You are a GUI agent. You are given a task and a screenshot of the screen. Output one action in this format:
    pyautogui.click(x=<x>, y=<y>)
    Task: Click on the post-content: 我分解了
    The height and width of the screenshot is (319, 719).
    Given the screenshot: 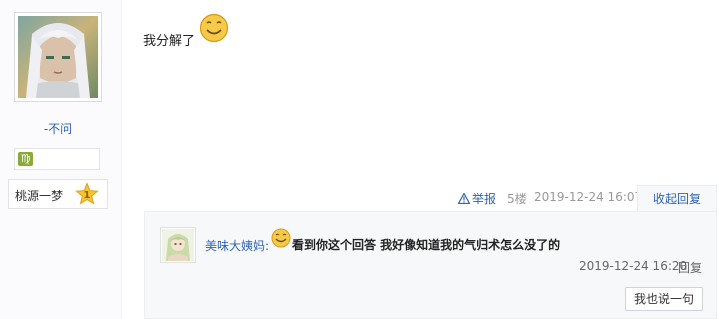 What is the action you would take?
    pyautogui.click(x=169, y=41)
    